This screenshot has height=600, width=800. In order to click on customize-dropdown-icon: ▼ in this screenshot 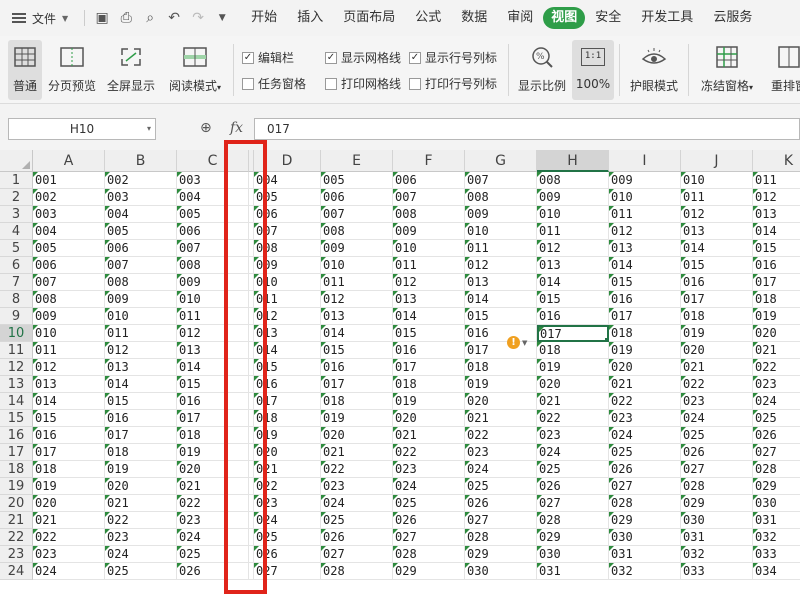, I will do `click(222, 18)`.